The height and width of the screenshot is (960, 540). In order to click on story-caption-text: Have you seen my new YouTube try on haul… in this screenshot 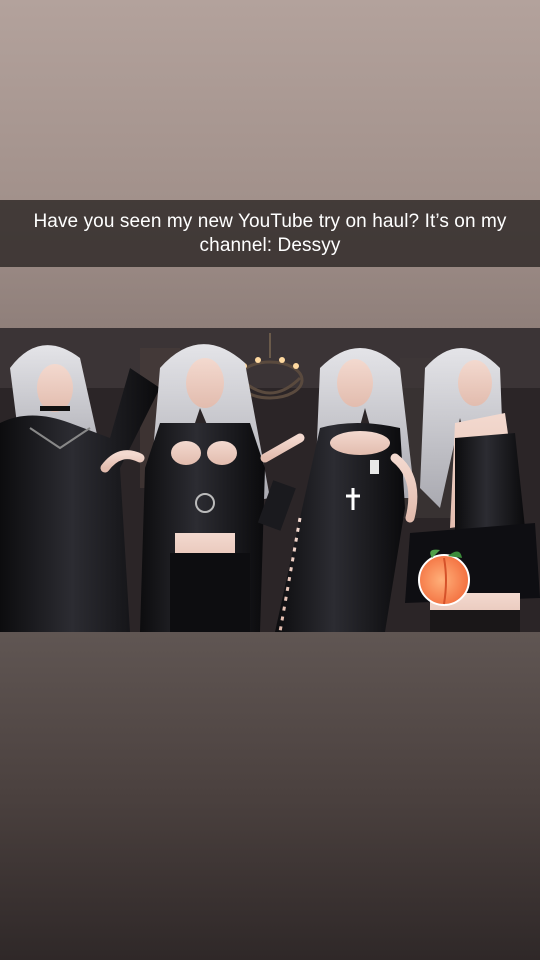, I will do `click(270, 233)`.